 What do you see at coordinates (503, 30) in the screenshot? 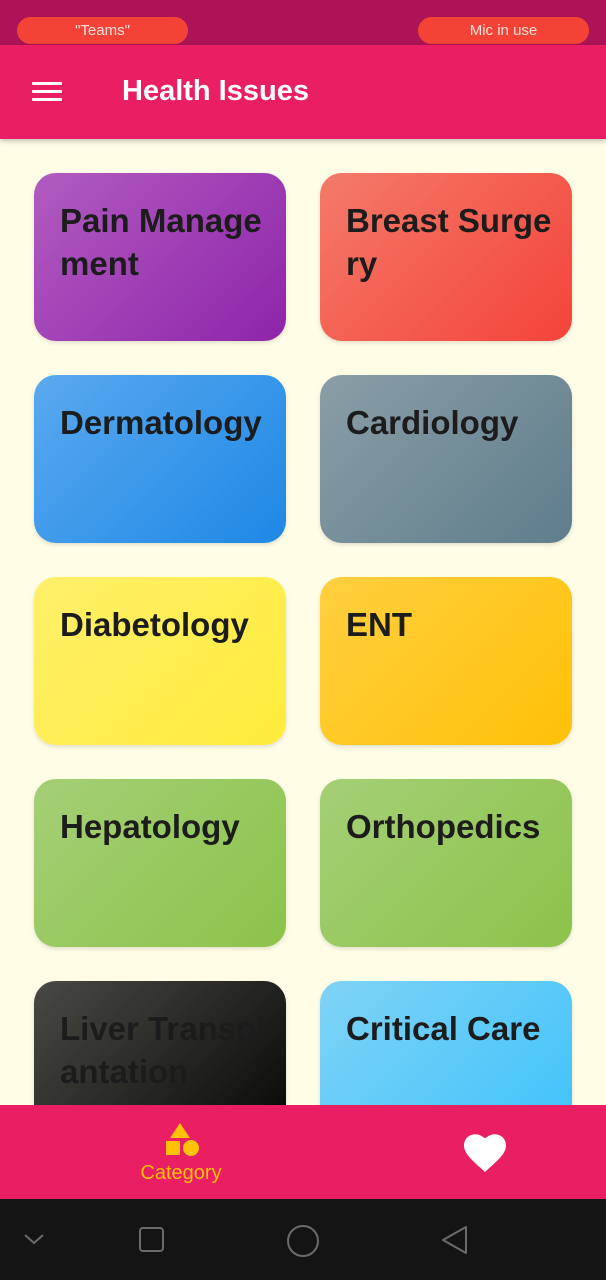
I see `mic-in-use-pill: Mic in use` at bounding box center [503, 30].